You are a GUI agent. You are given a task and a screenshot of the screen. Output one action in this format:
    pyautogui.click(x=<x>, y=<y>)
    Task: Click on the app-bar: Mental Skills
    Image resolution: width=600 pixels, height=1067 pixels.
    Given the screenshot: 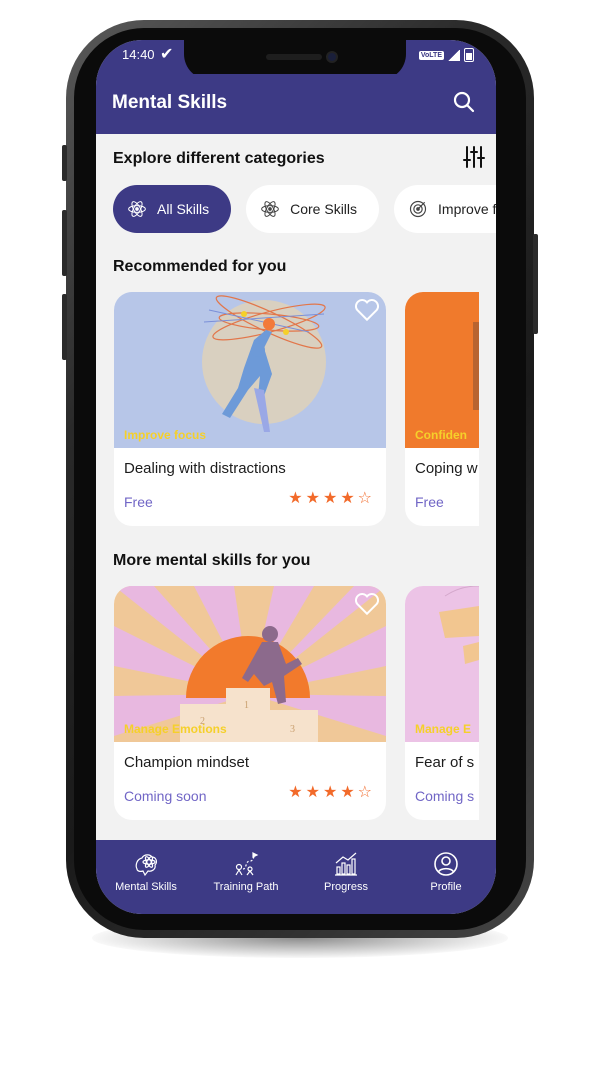 What is the action you would take?
    pyautogui.click(x=296, y=104)
    